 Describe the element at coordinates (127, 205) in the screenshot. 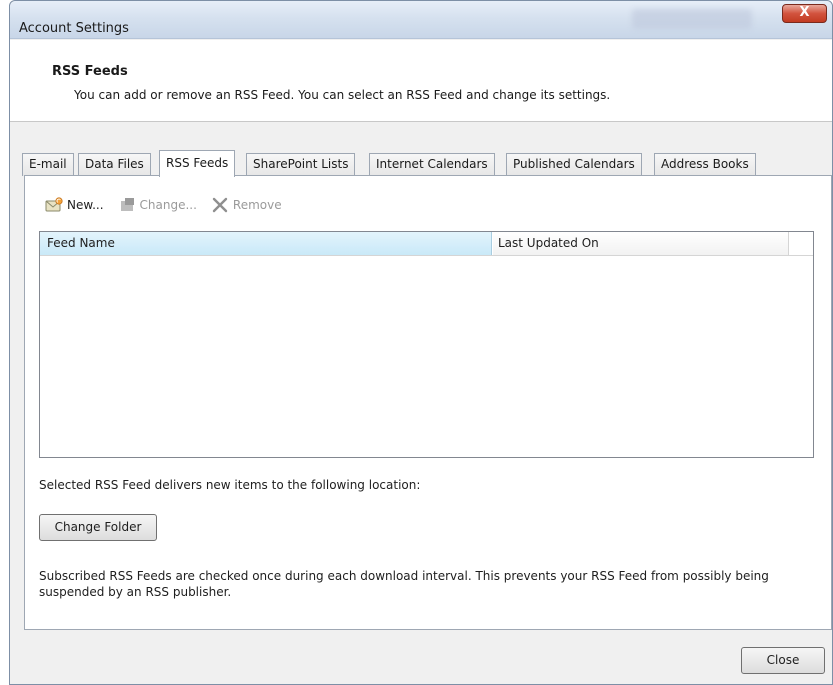

I see `change-icon` at that location.